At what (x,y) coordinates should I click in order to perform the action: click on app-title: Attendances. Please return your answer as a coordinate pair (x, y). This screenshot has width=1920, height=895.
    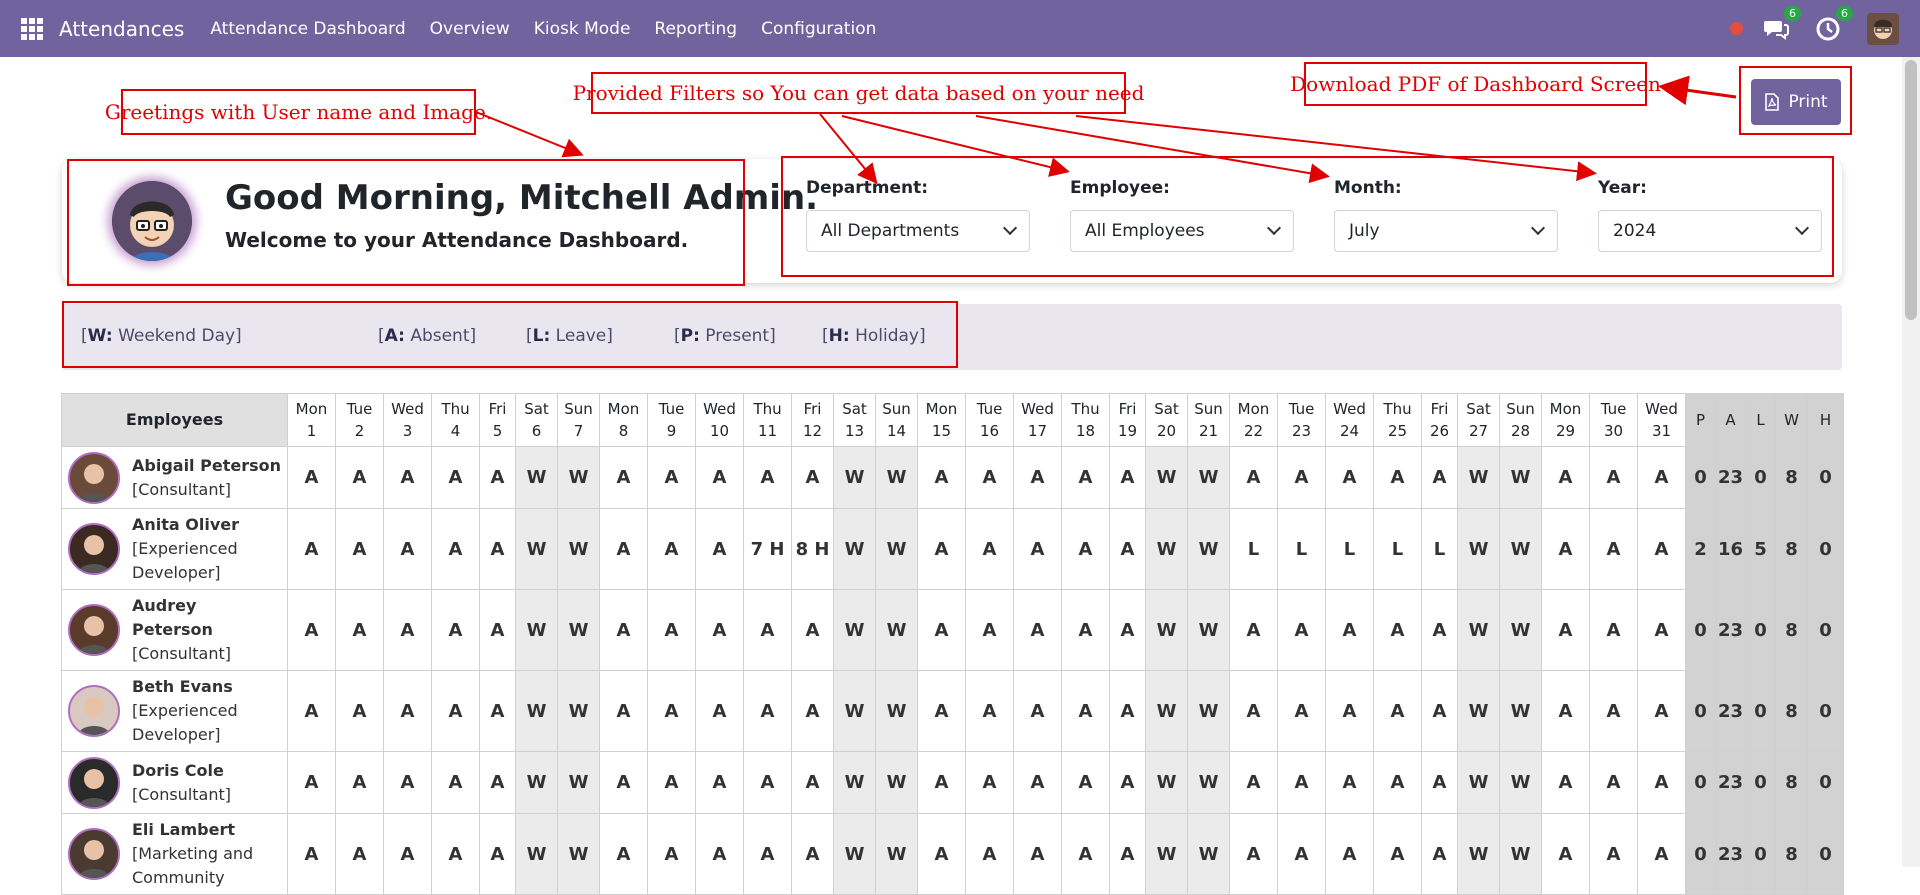
    Looking at the image, I should click on (121, 29).